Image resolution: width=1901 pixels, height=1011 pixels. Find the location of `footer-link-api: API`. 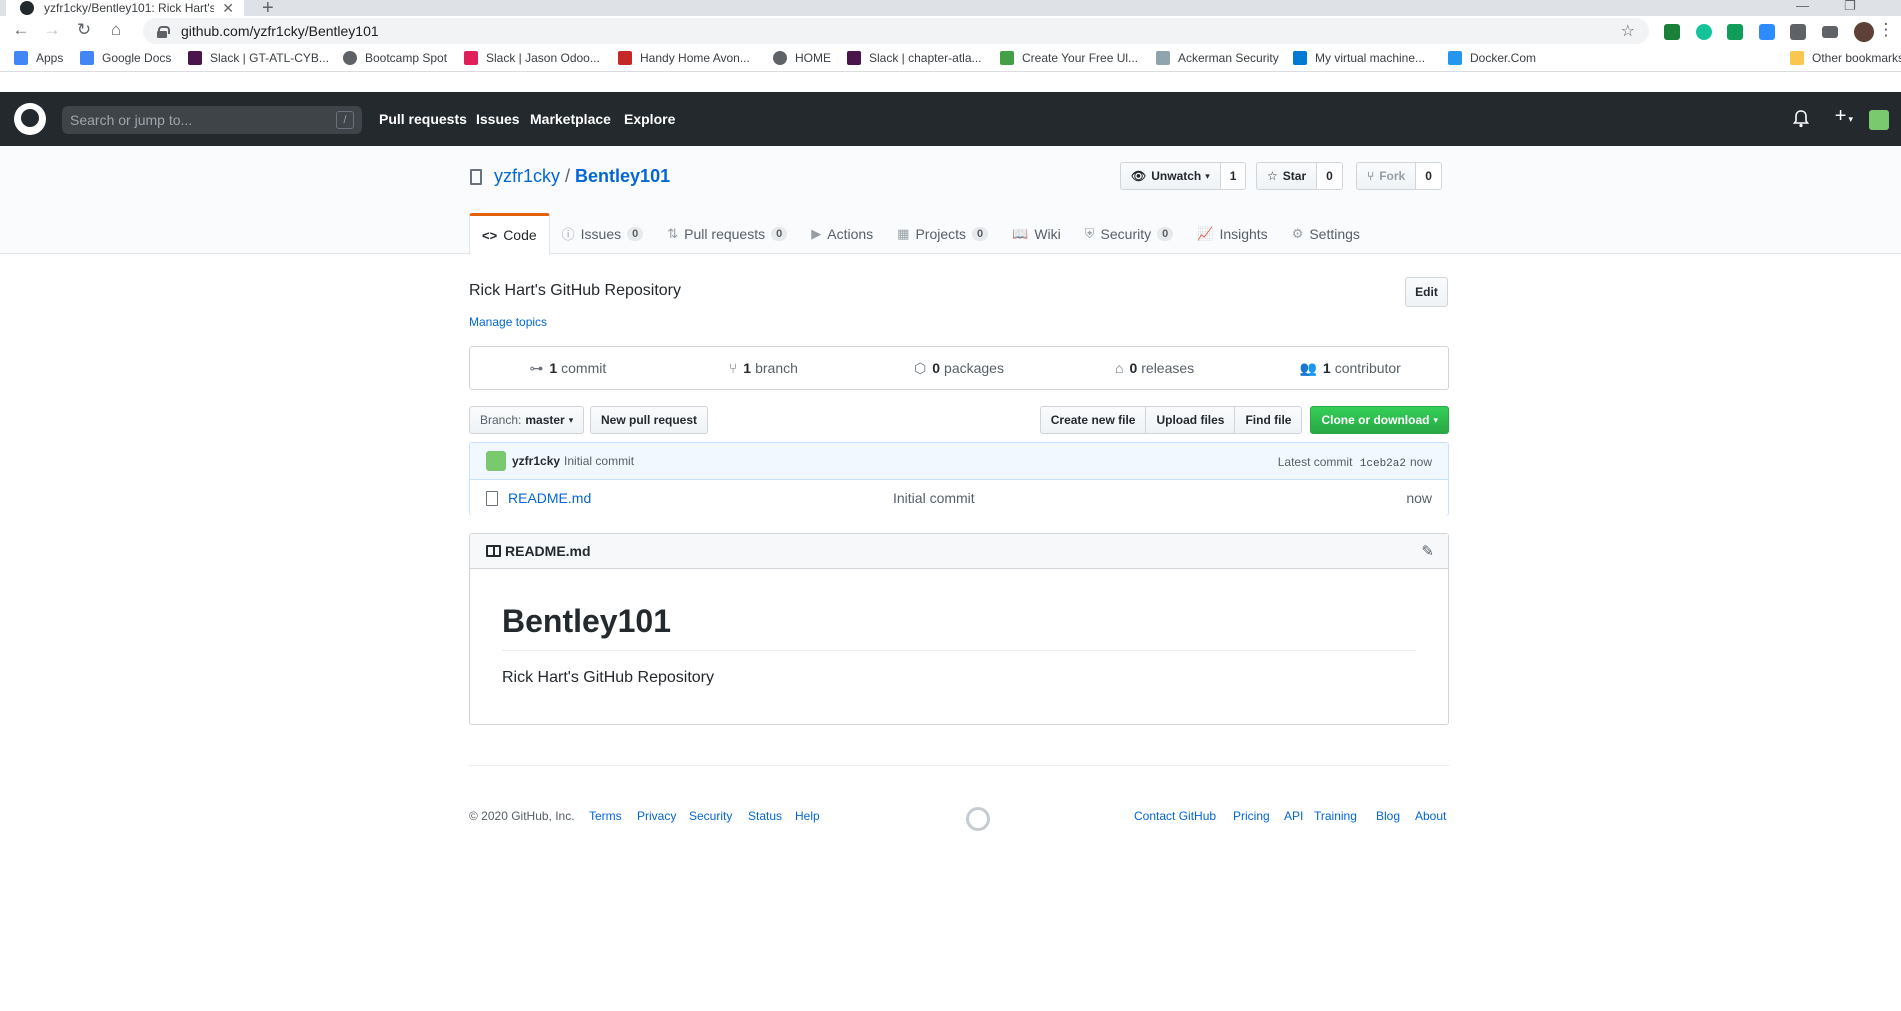

footer-link-api: API is located at coordinates (1293, 816).